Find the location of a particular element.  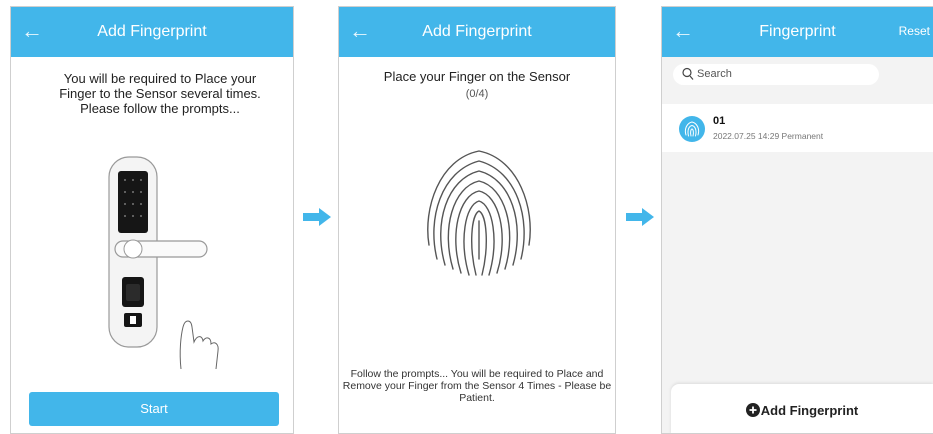

header: ← Fingerprint Reset is located at coordinates (797, 32).